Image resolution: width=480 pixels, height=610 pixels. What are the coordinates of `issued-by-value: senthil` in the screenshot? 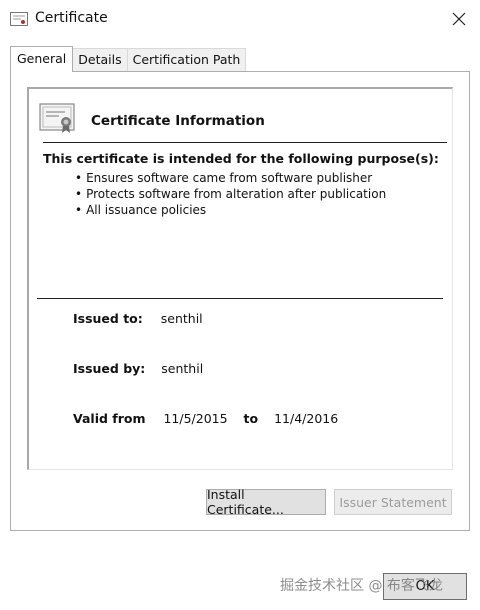 It's located at (182, 368).